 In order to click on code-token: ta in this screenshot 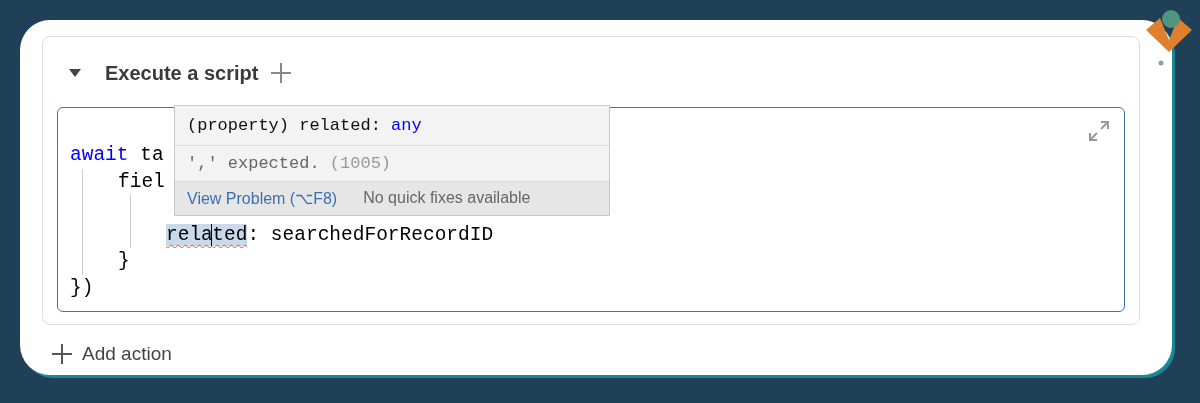, I will do `click(151, 155)`.